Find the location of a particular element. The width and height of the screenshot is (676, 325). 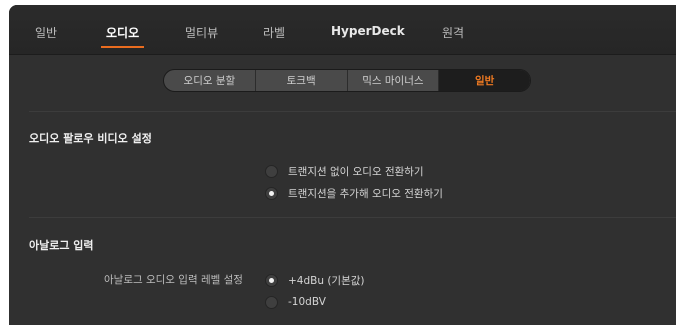

active-tab-indicator is located at coordinates (123, 47).